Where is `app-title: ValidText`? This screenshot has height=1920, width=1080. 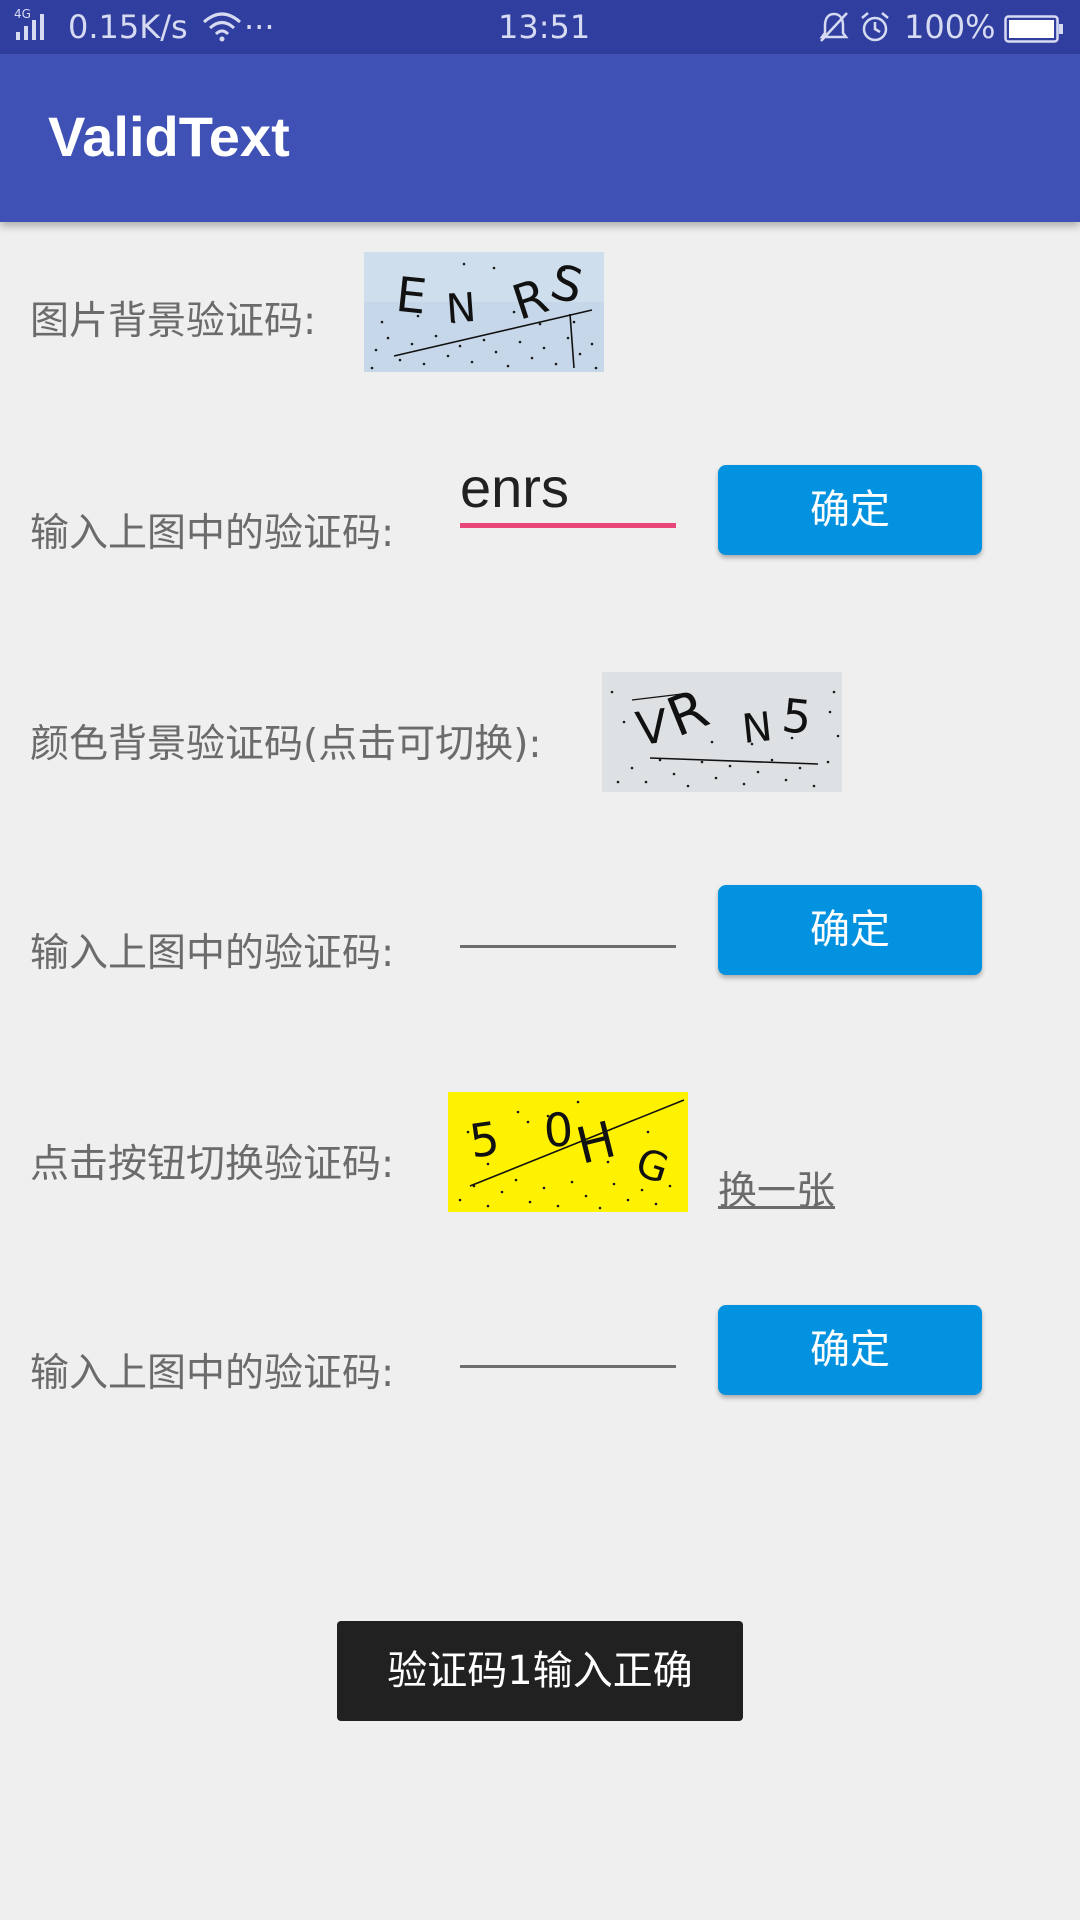
app-title: ValidText is located at coordinates (169, 136).